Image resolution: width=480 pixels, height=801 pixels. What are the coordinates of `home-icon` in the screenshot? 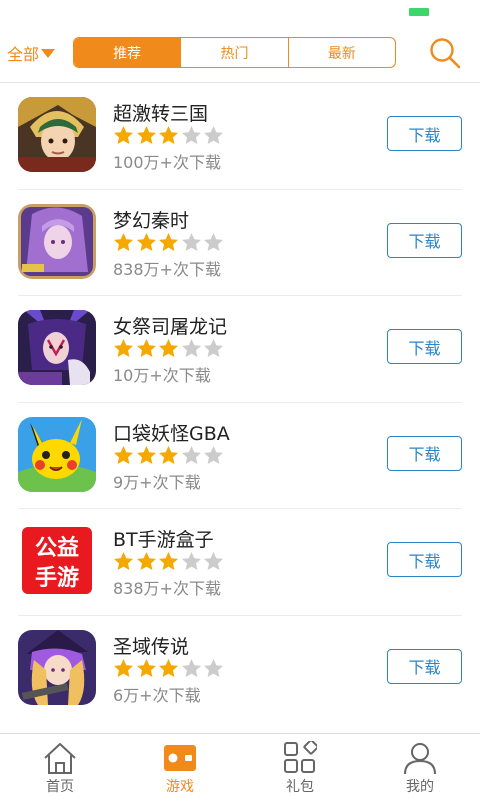 It's located at (60, 758).